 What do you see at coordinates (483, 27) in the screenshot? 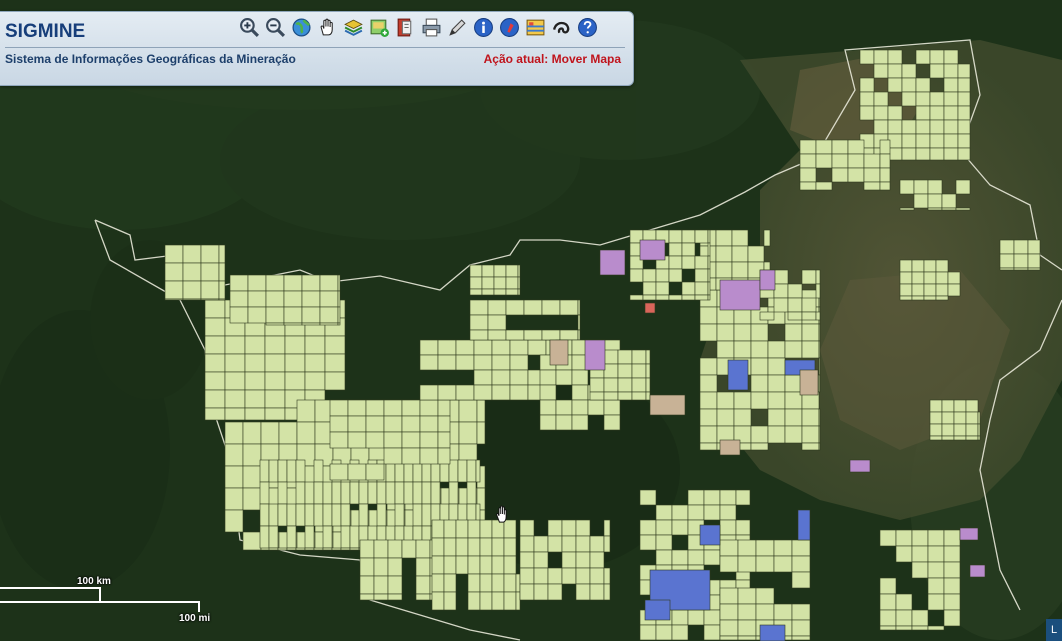
I see `info-icon` at bounding box center [483, 27].